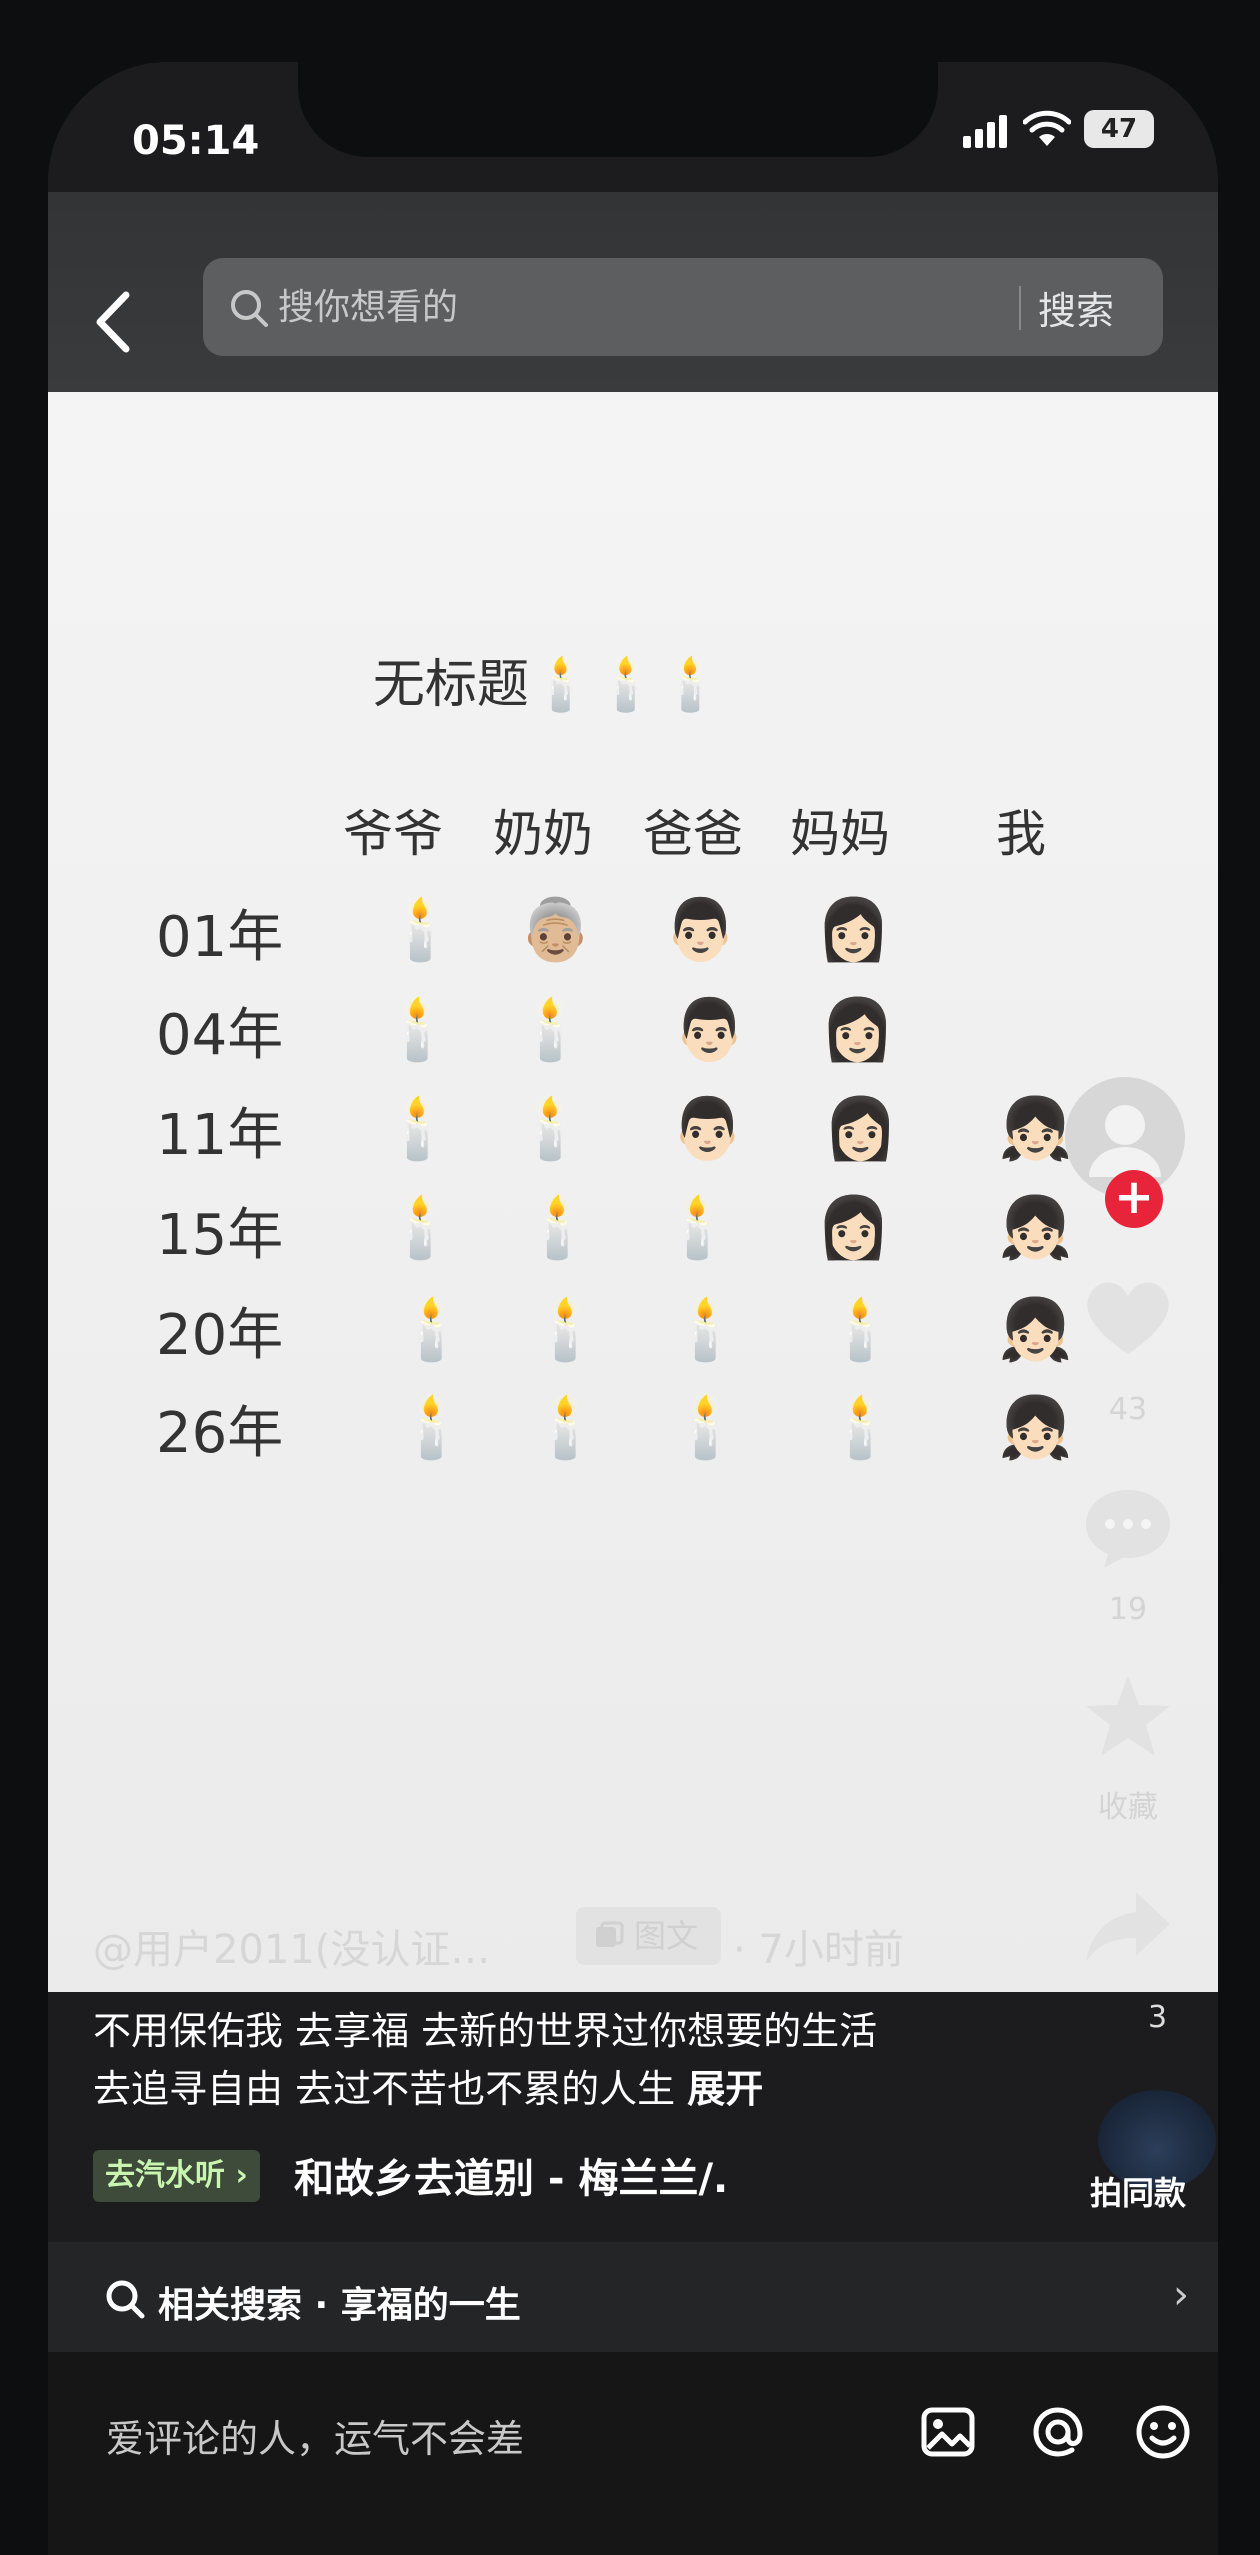 The image size is (1260, 2555). Describe the element at coordinates (1119, 129) in the screenshot. I see `battery-indicator: 47` at that location.